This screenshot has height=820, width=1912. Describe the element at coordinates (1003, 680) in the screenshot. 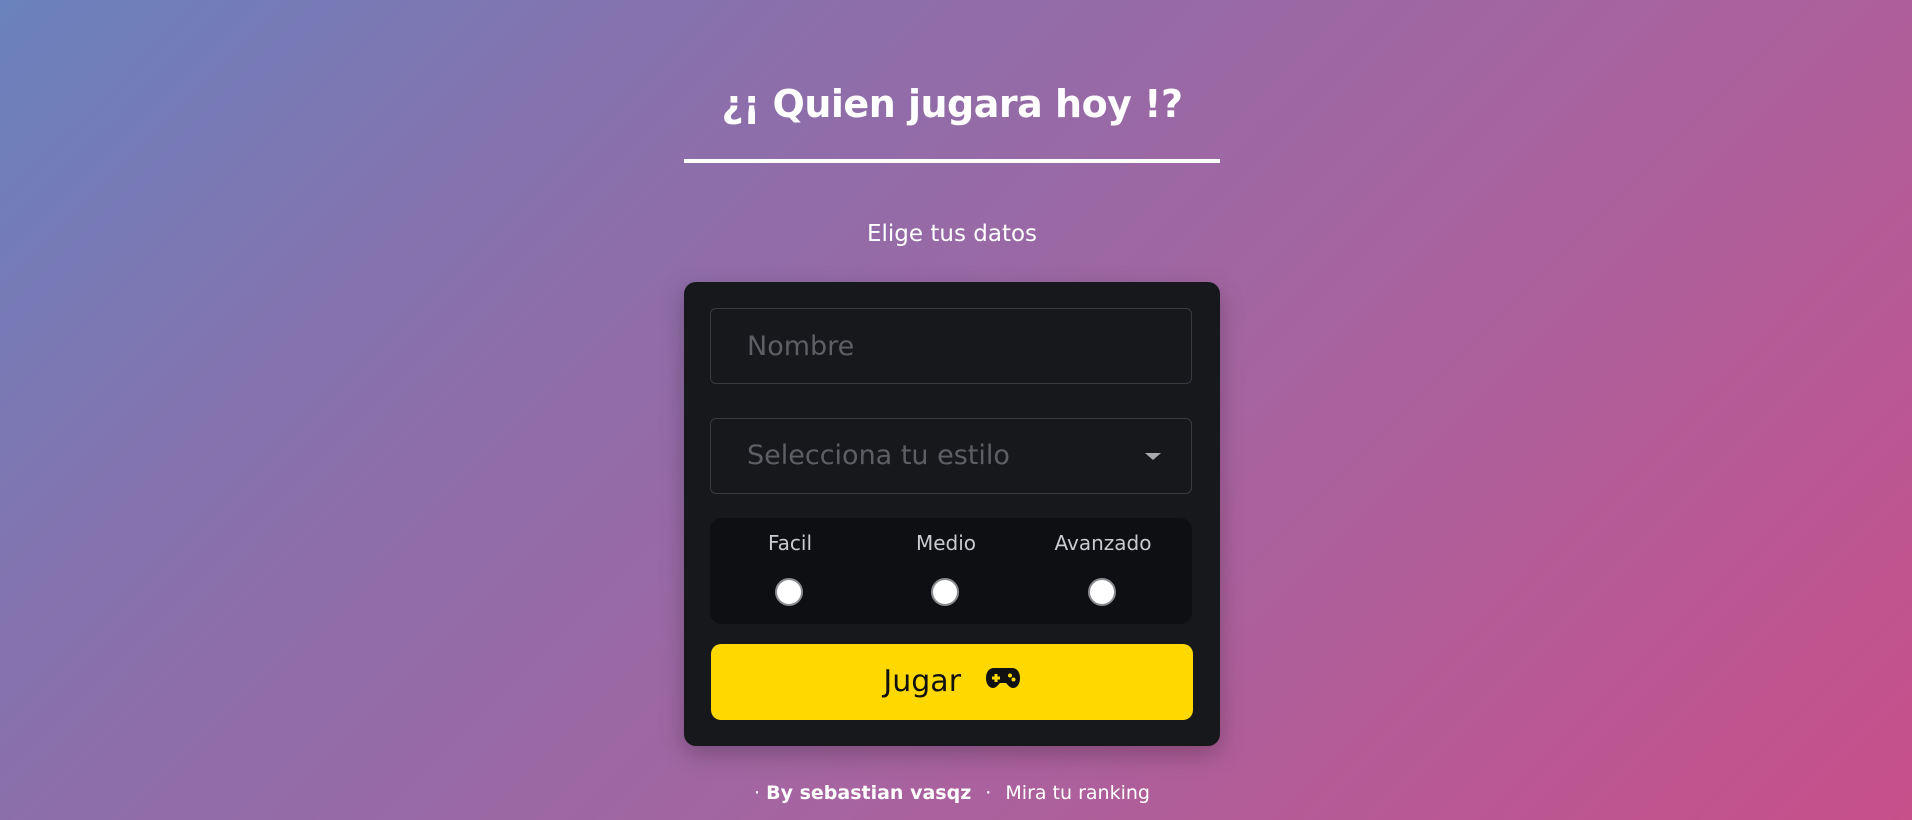

I see `gamepad-icon` at that location.